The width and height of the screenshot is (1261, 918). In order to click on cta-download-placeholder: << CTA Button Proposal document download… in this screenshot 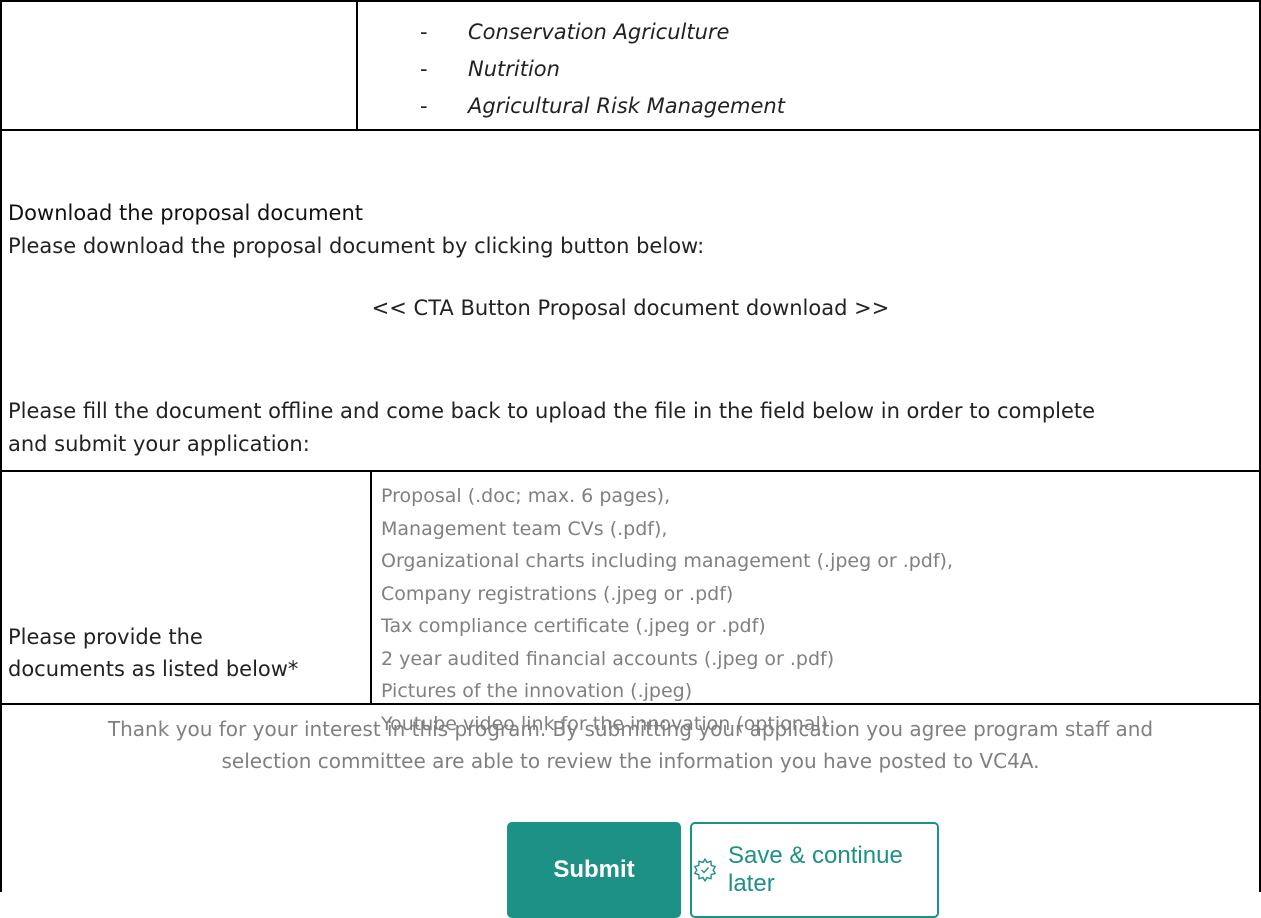, I will do `click(630, 308)`.